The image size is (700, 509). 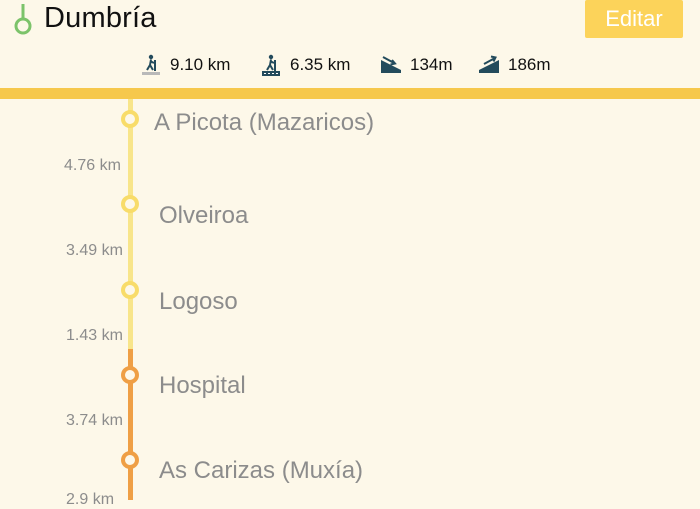 What do you see at coordinates (94, 250) in the screenshot?
I see `segment-distance: 3.49 km` at bounding box center [94, 250].